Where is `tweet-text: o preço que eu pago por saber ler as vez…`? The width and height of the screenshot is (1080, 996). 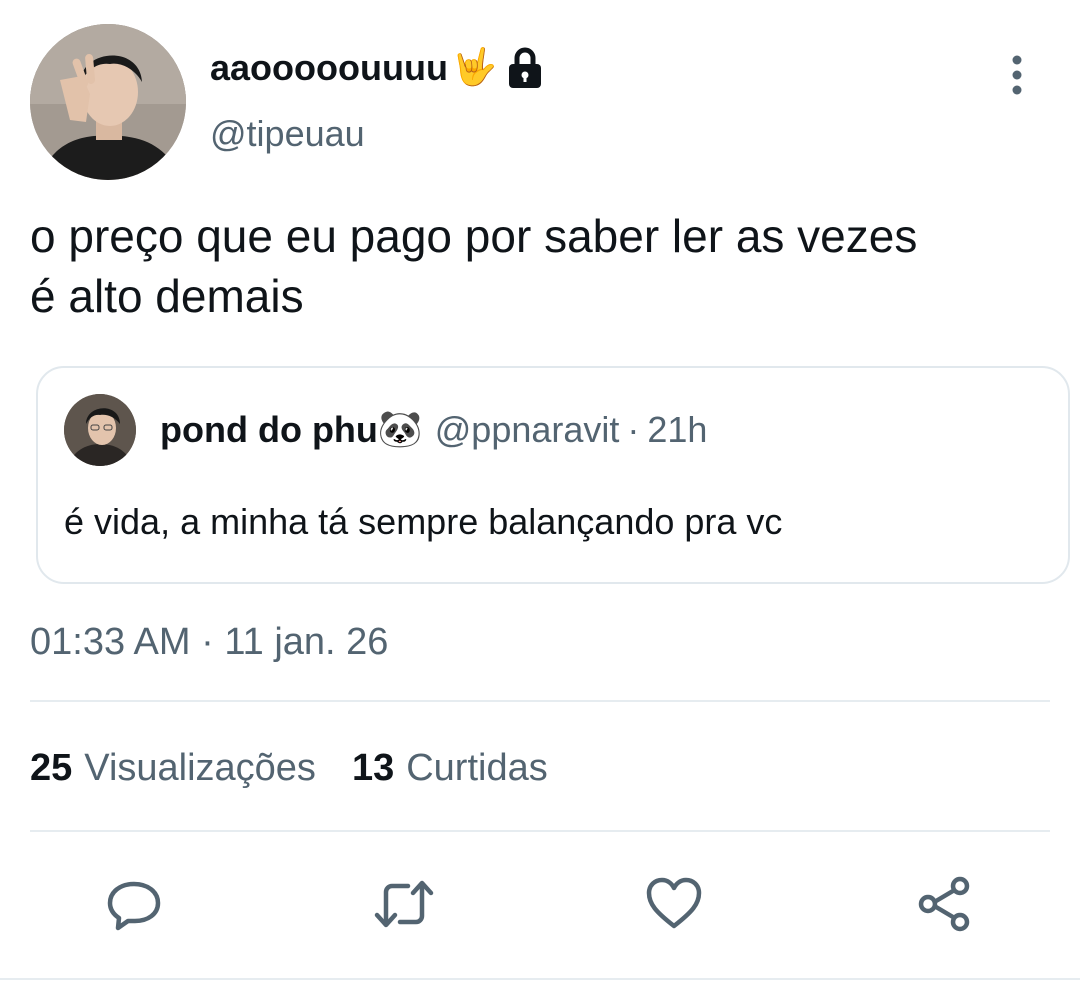
tweet-text: o preço que eu pago por saber ler as vez… is located at coordinates (550, 266).